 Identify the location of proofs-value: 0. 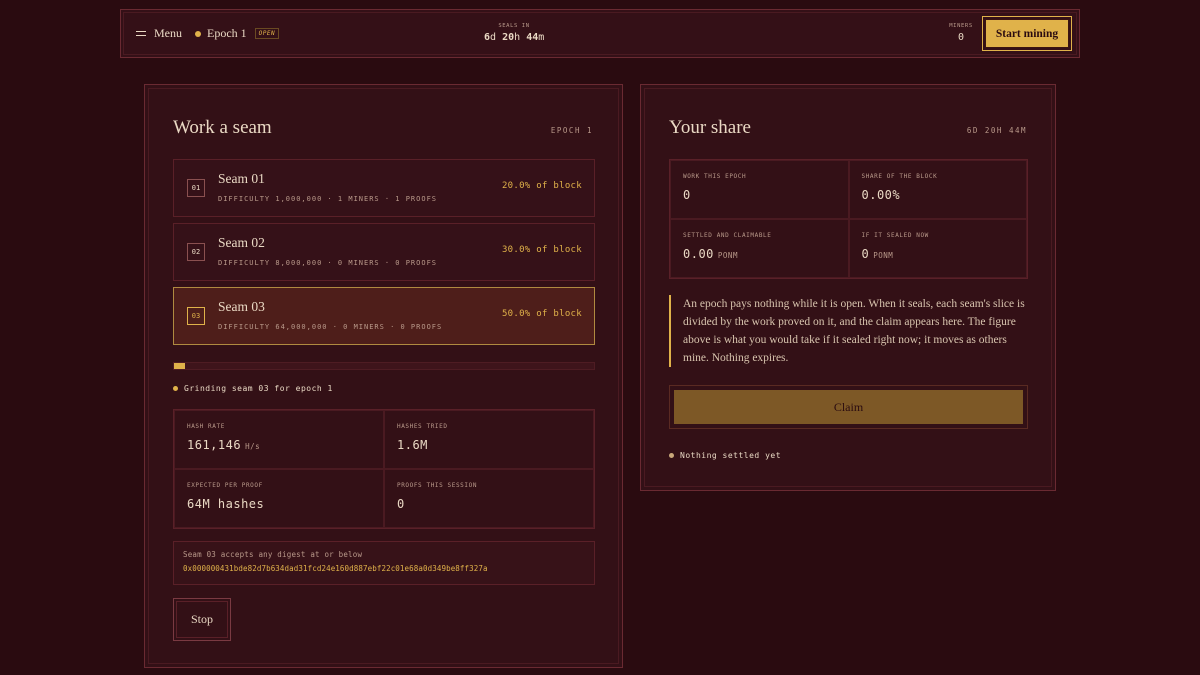
(401, 504).